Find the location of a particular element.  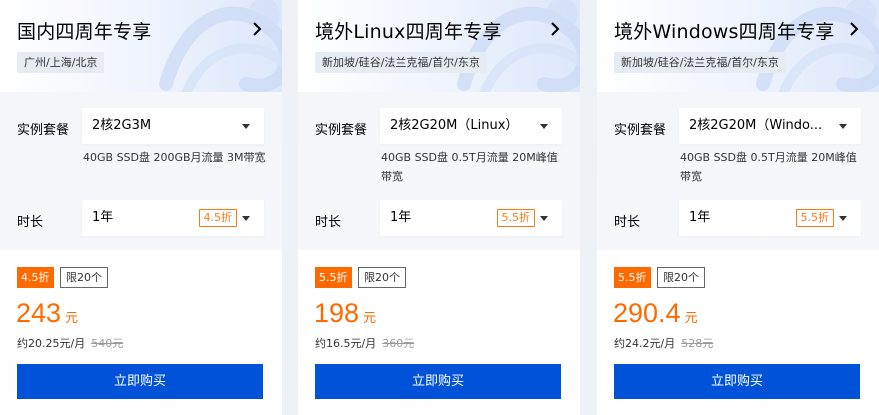

original-price: 360元 is located at coordinates (398, 343).